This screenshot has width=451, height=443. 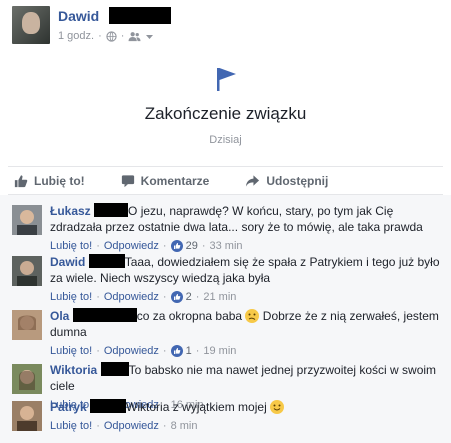 What do you see at coordinates (78, 16) in the screenshot?
I see `author-name: Dawid` at bounding box center [78, 16].